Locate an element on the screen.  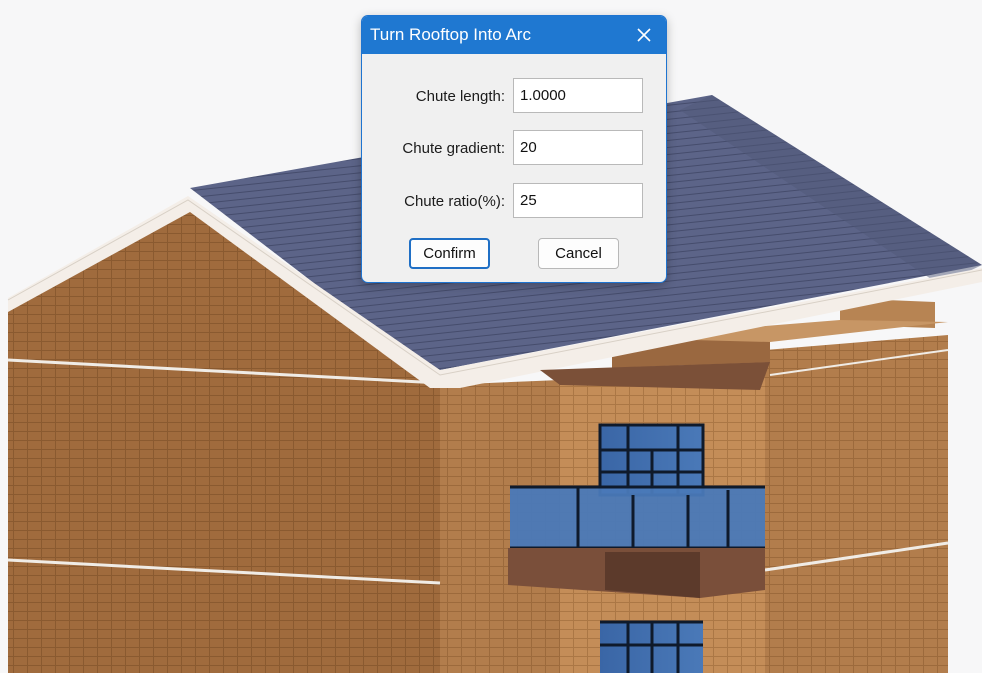
chute-gradient-row: Chute gradient: is located at coordinates (514, 148).